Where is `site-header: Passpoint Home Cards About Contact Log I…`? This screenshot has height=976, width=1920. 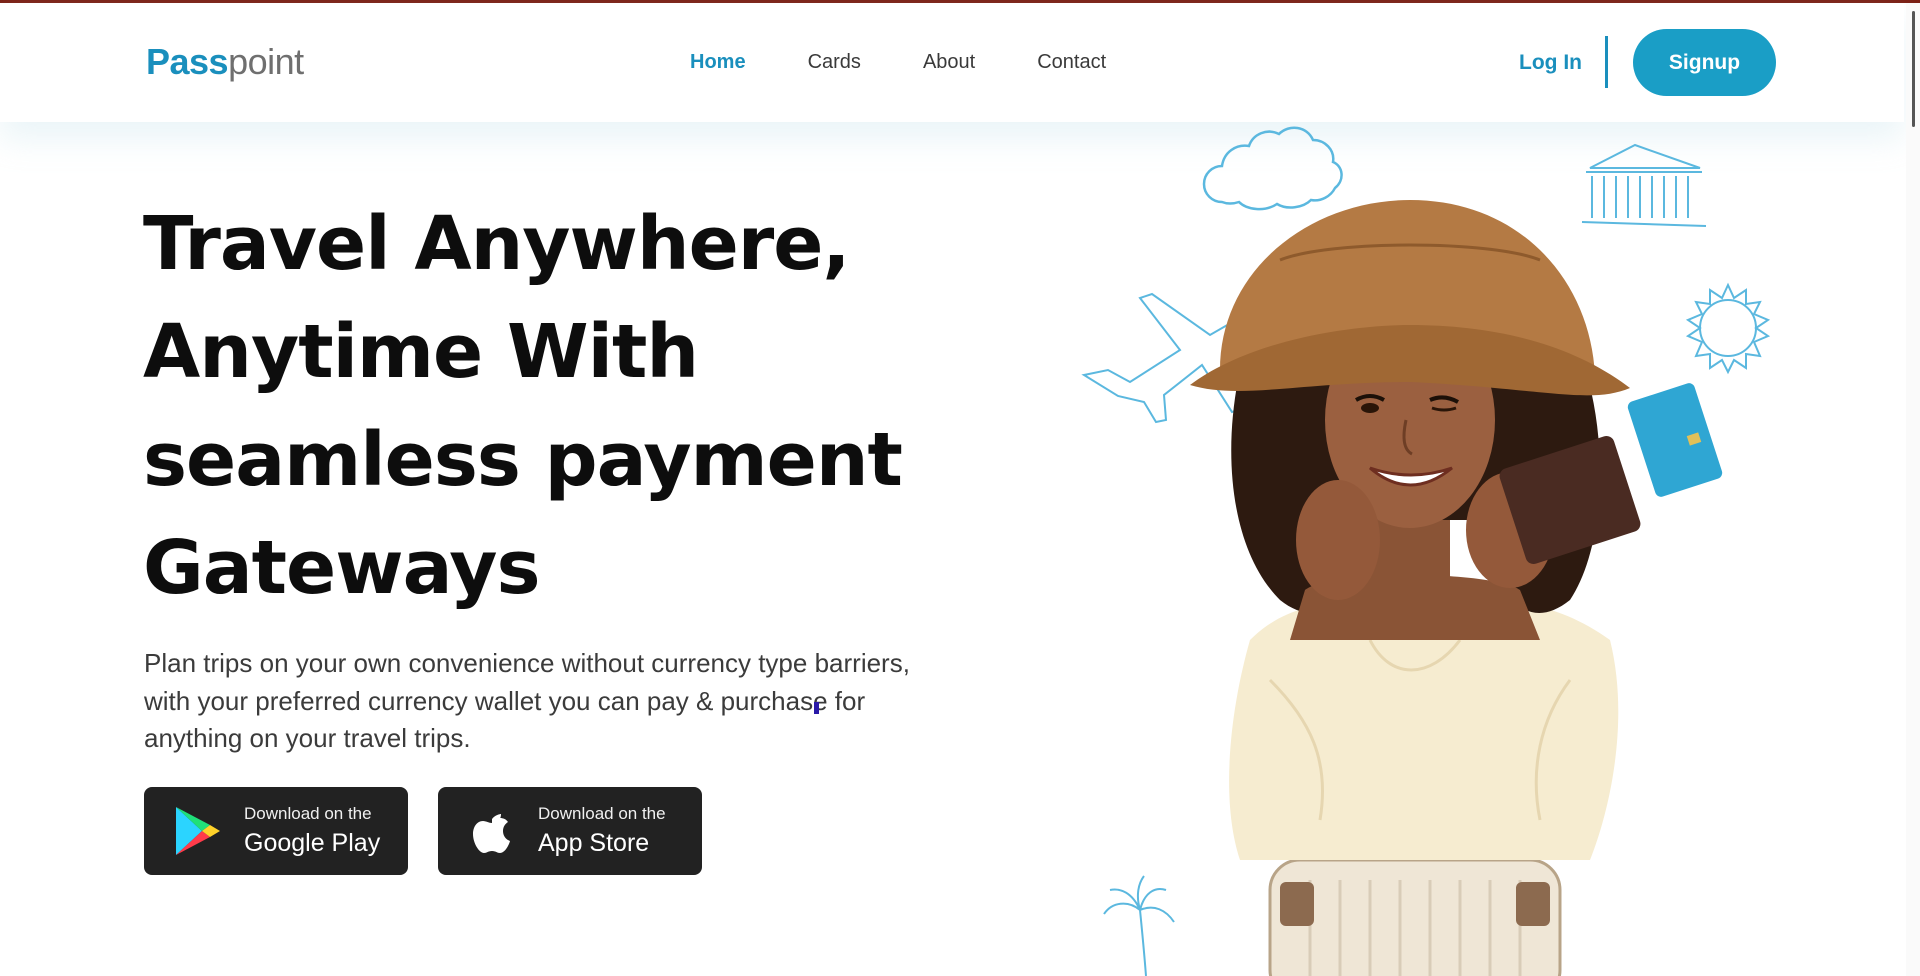
site-header: Passpoint Home Cards About Contact Log I… is located at coordinates (952, 62).